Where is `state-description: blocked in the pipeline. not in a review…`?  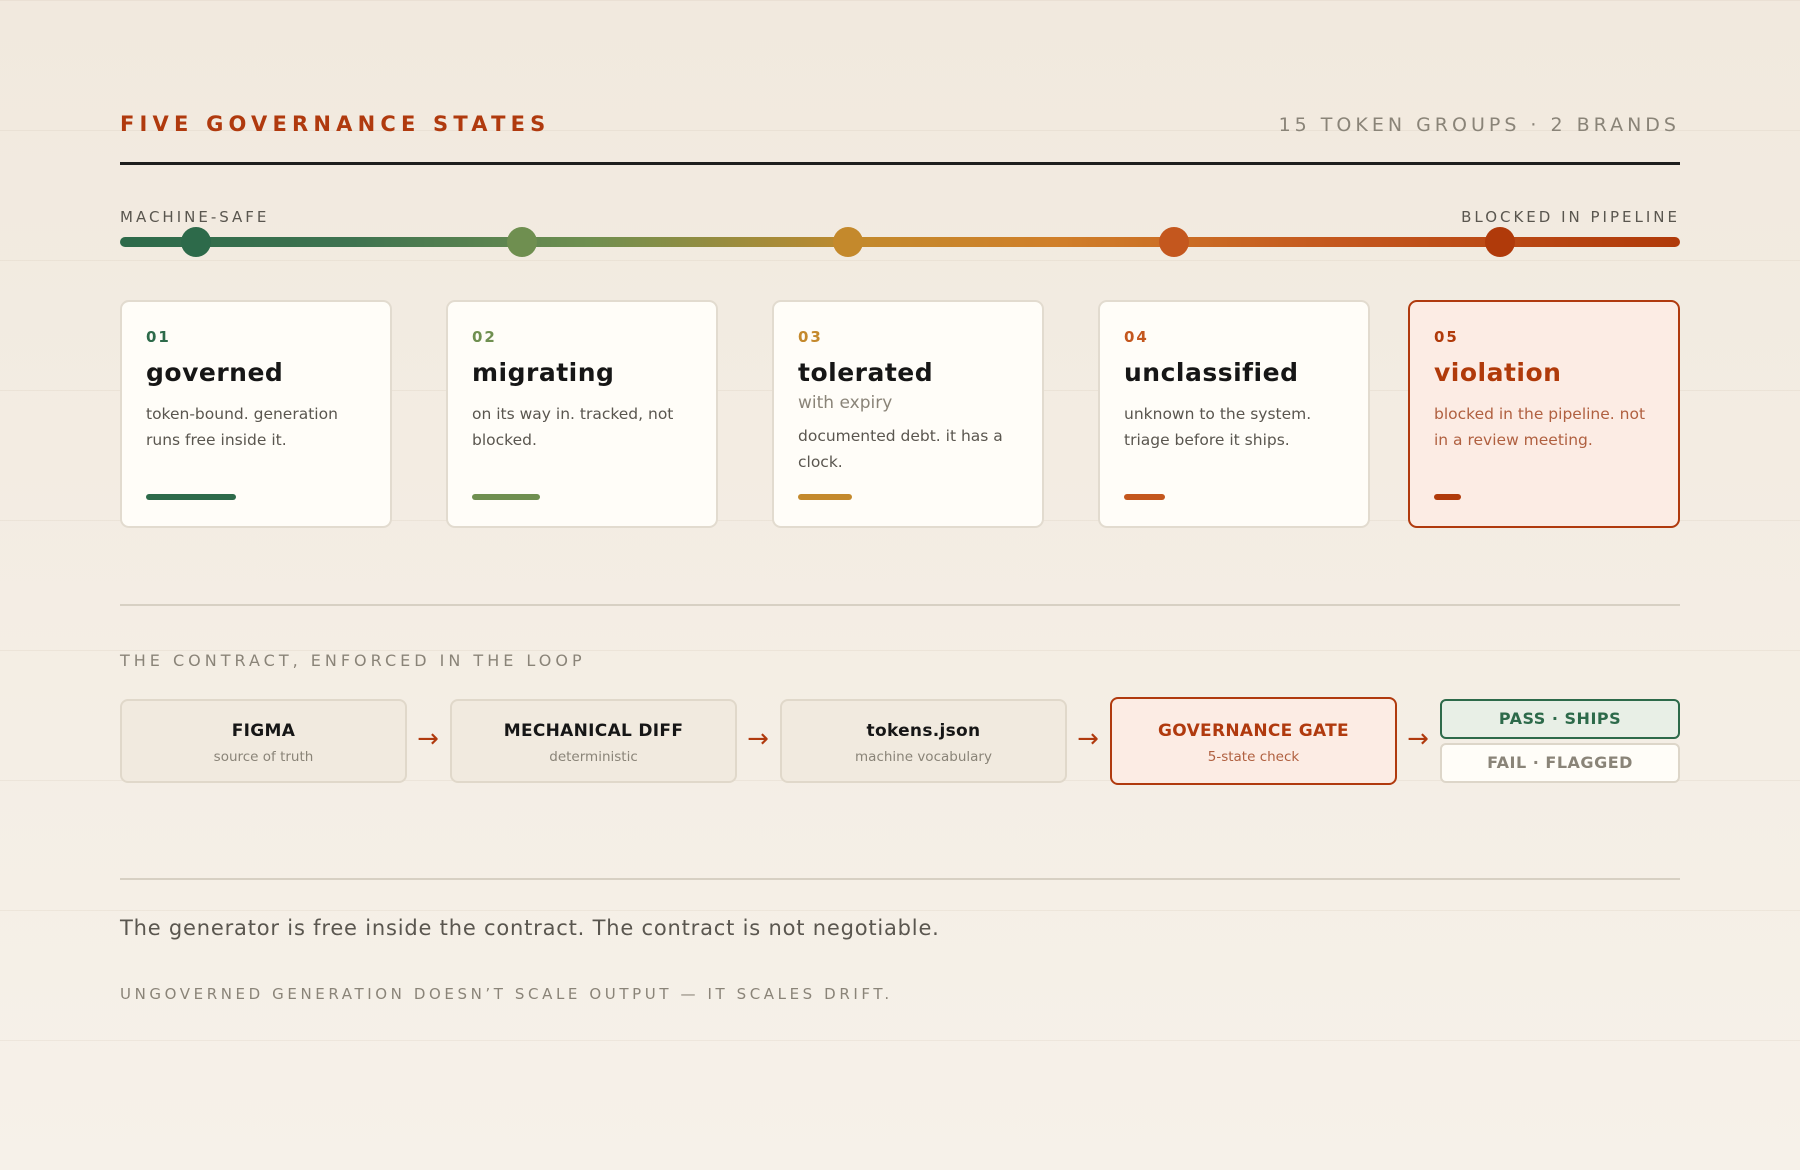 state-description: blocked in the pipeline. not in a review… is located at coordinates (1540, 427).